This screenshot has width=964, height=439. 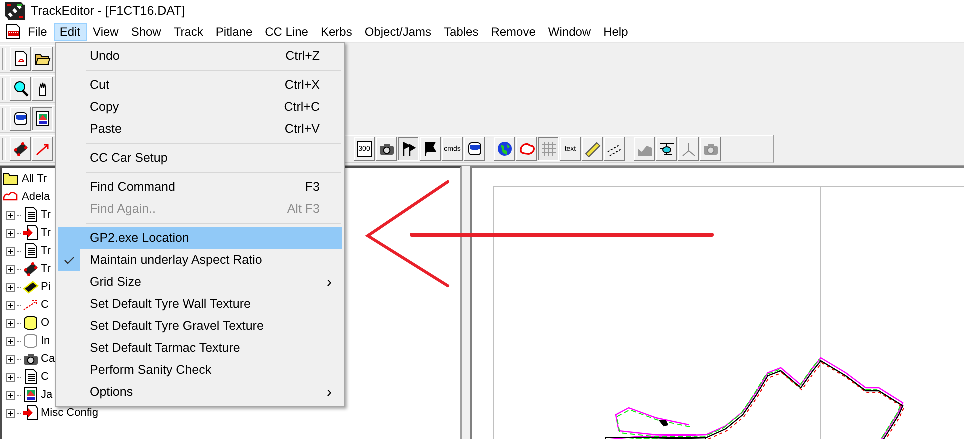 What do you see at coordinates (200, 348) in the screenshot?
I see `menu-item: Set Default Tarmac Texture` at bounding box center [200, 348].